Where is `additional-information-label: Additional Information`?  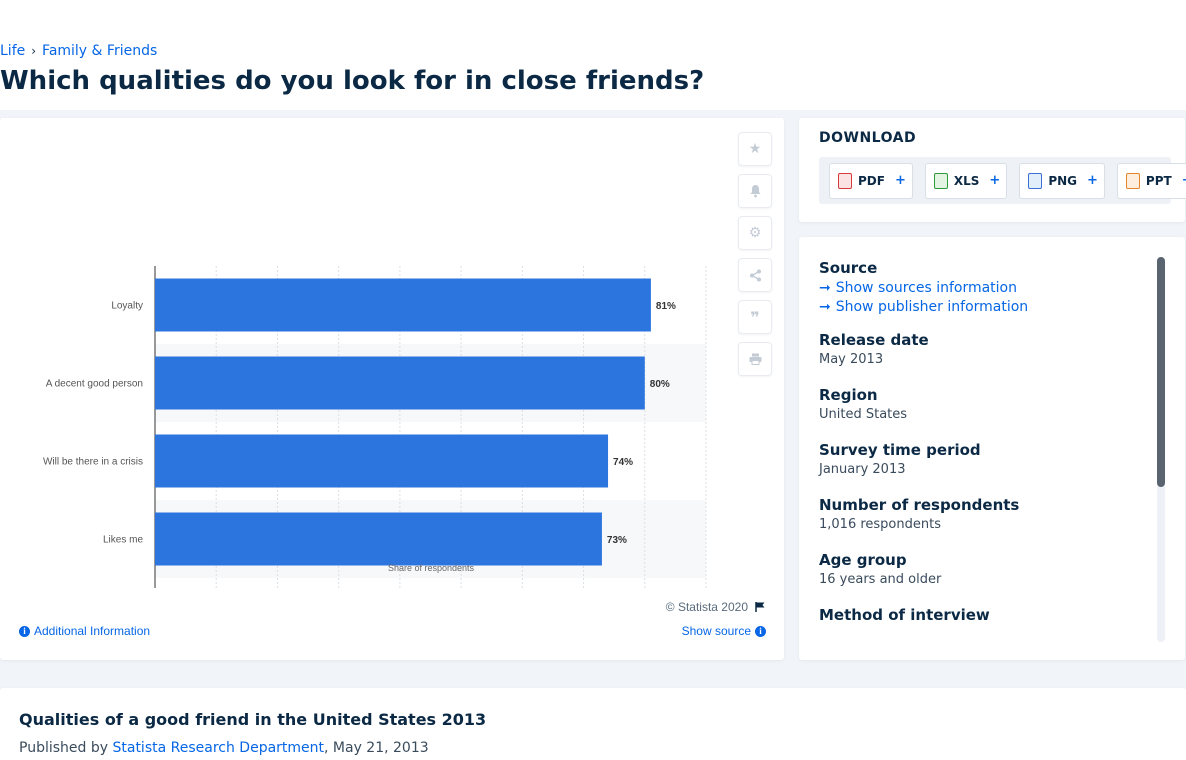
additional-information-label: Additional Information is located at coordinates (92, 631).